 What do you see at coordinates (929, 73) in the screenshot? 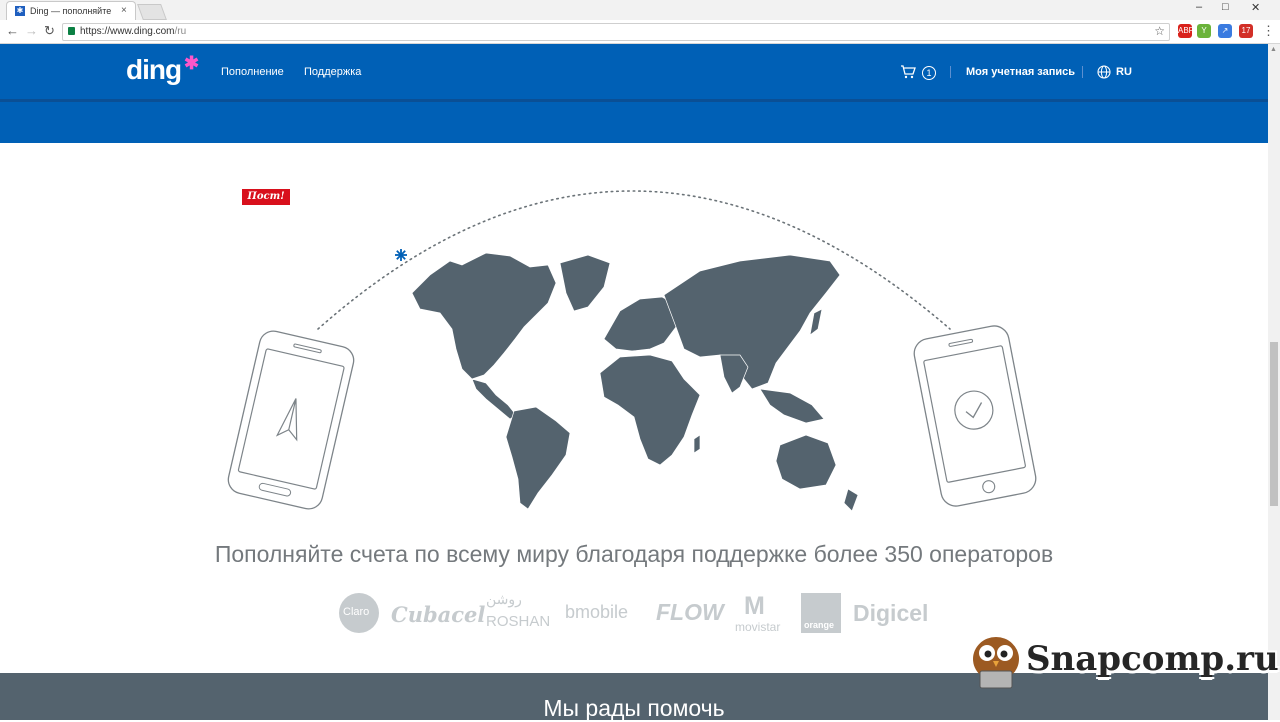
I see `cart-count-badge: 1` at bounding box center [929, 73].